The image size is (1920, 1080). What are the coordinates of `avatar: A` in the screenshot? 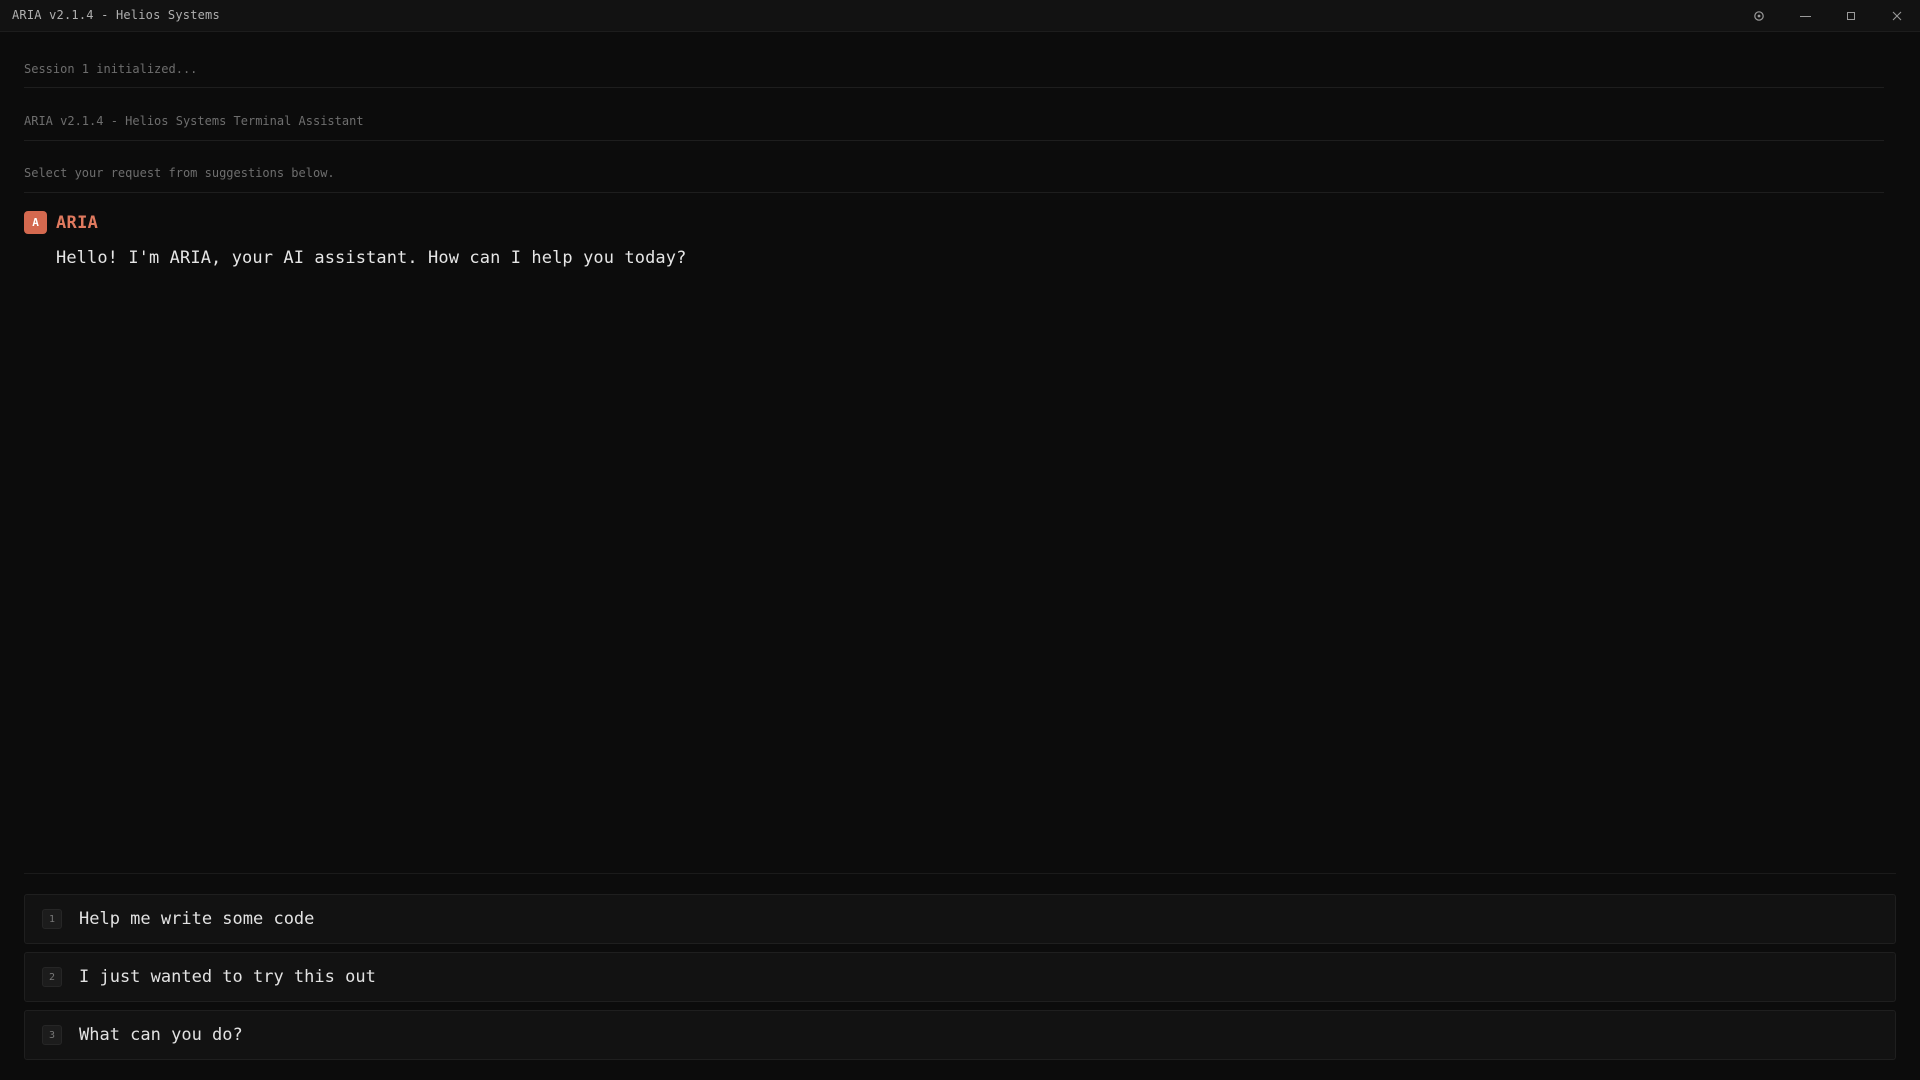 It's located at (35, 222).